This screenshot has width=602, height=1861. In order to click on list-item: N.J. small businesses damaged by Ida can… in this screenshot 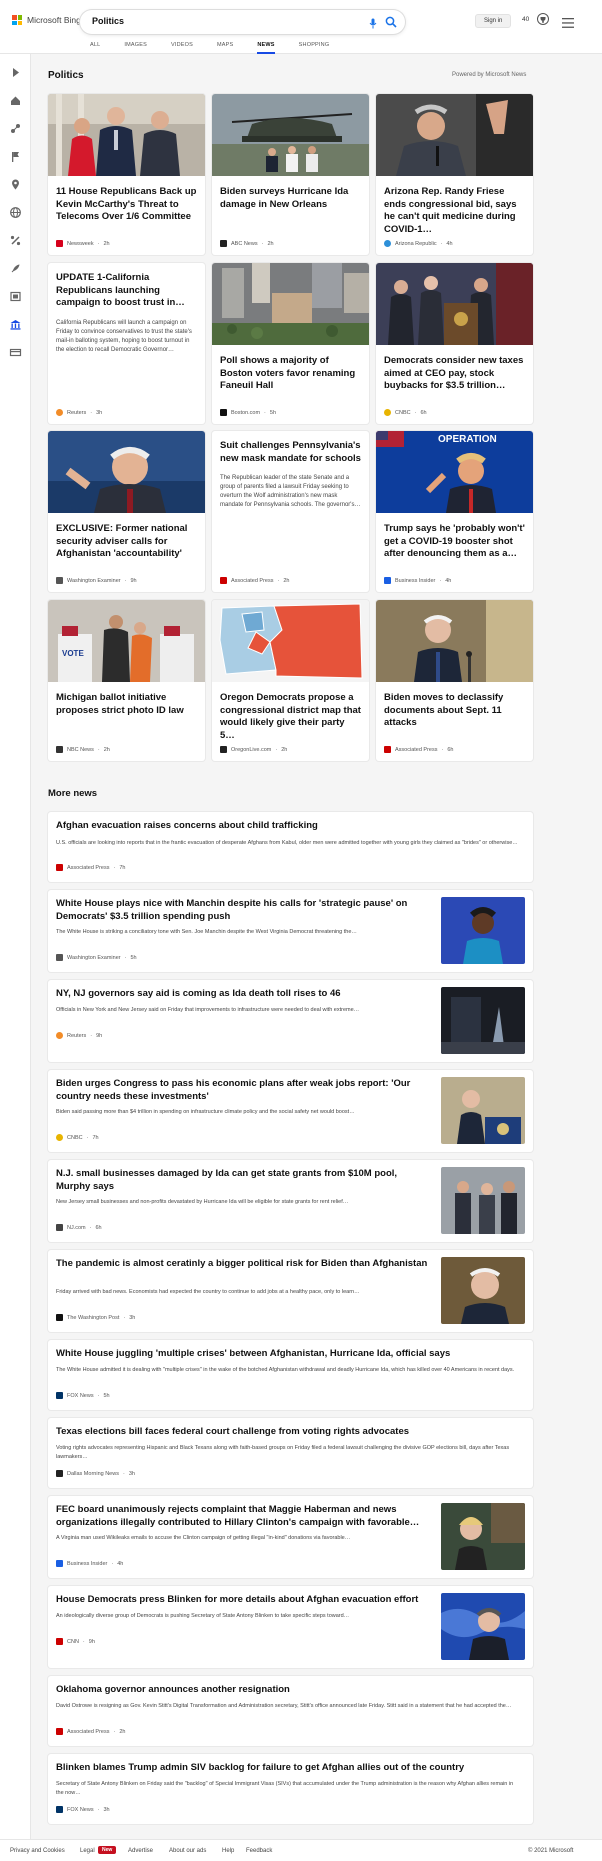, I will do `click(290, 1201)`.